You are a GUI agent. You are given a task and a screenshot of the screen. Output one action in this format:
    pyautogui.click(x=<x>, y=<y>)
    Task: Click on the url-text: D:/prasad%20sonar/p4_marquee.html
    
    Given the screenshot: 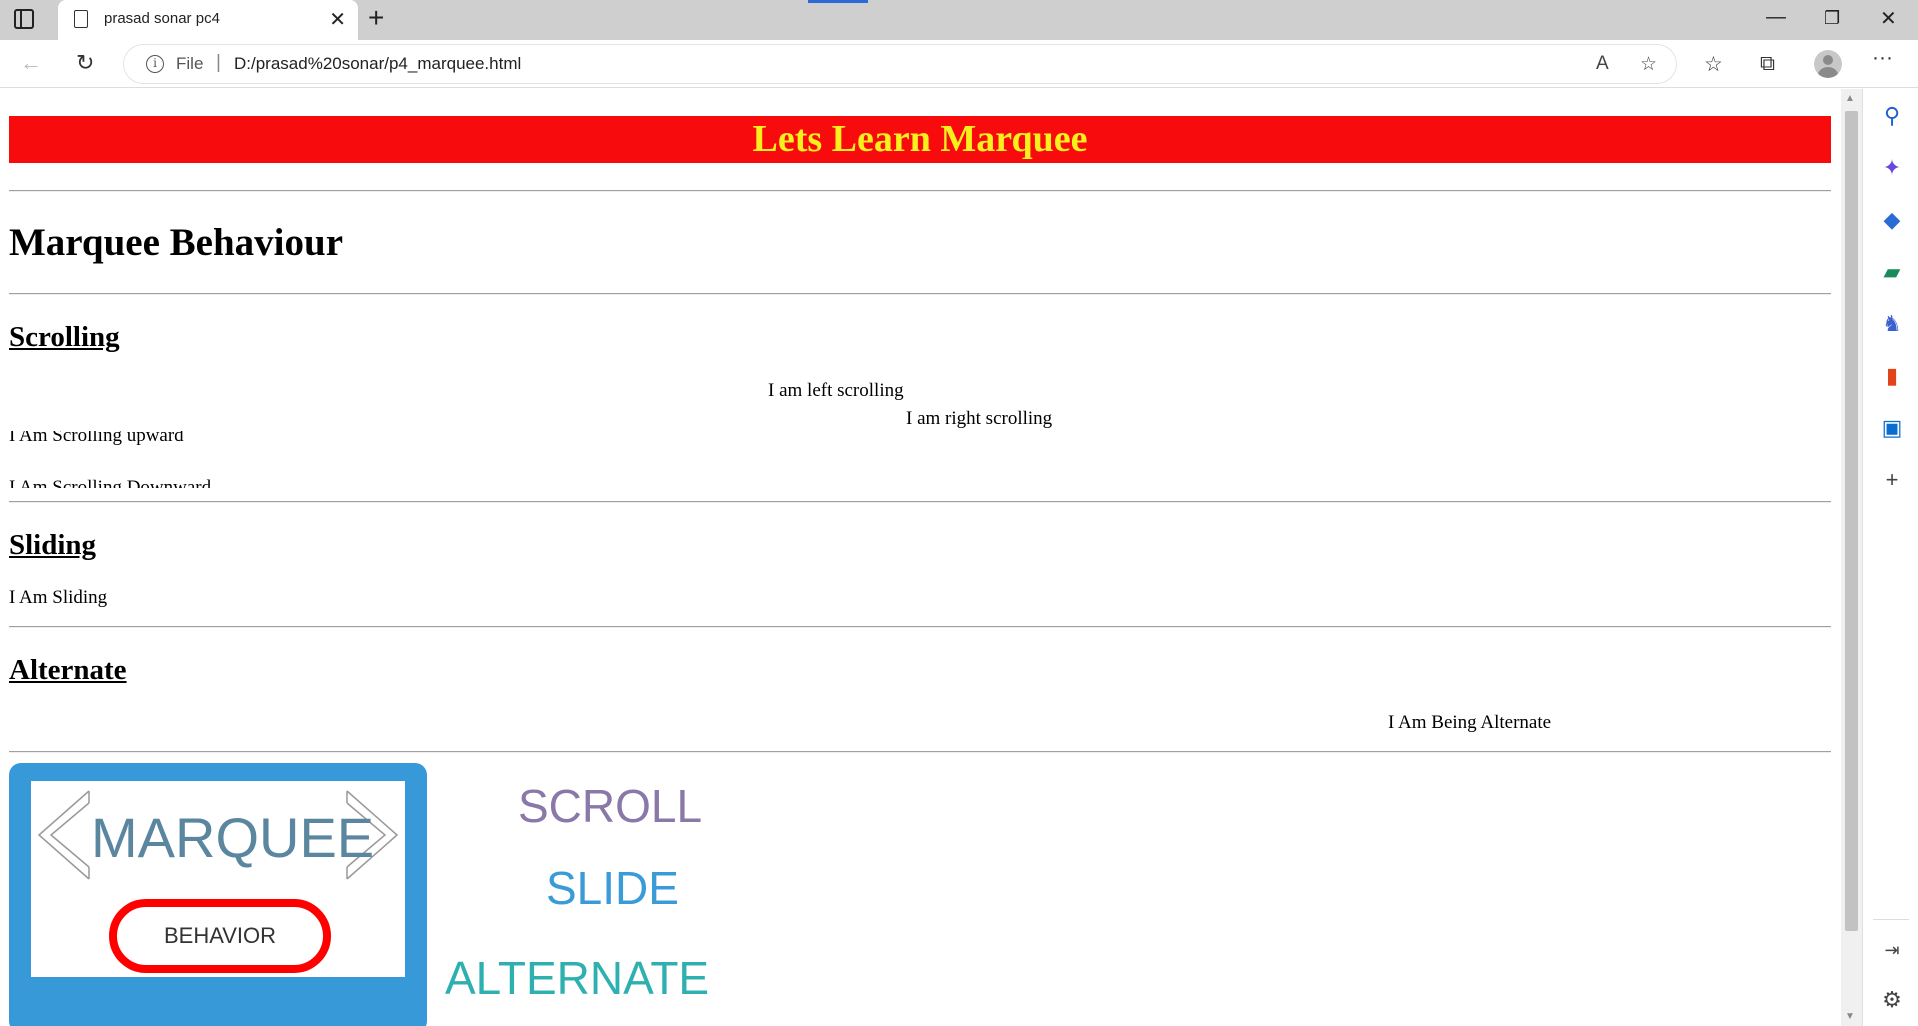 What is the action you would take?
    pyautogui.click(x=377, y=64)
    